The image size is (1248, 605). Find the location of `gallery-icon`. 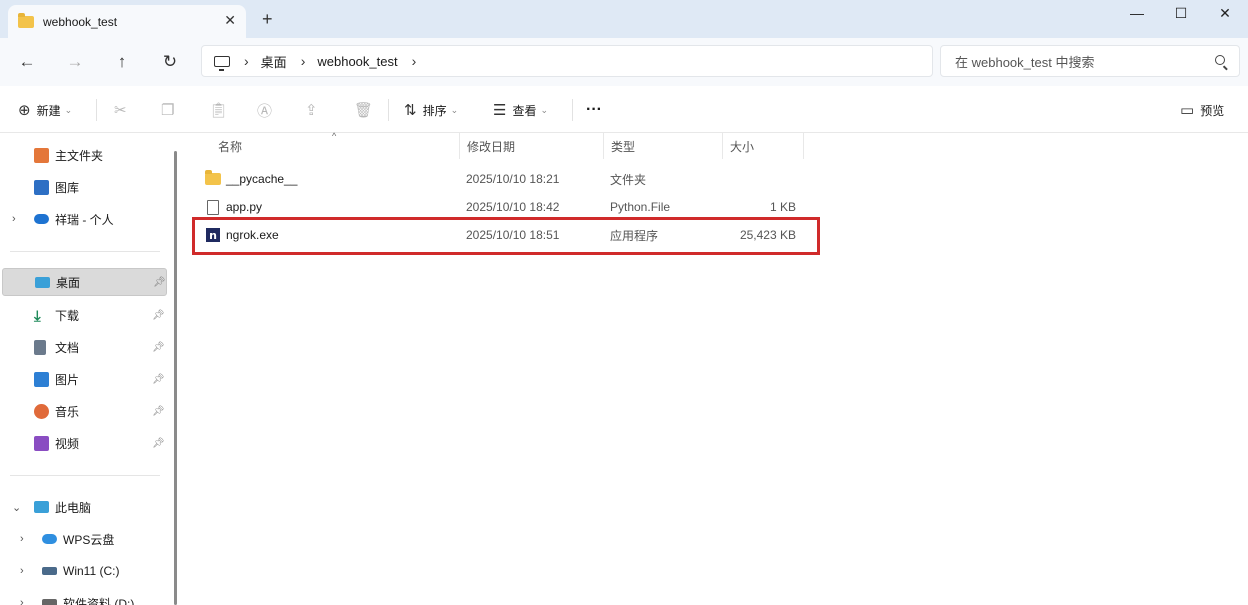

gallery-icon is located at coordinates (41, 187).